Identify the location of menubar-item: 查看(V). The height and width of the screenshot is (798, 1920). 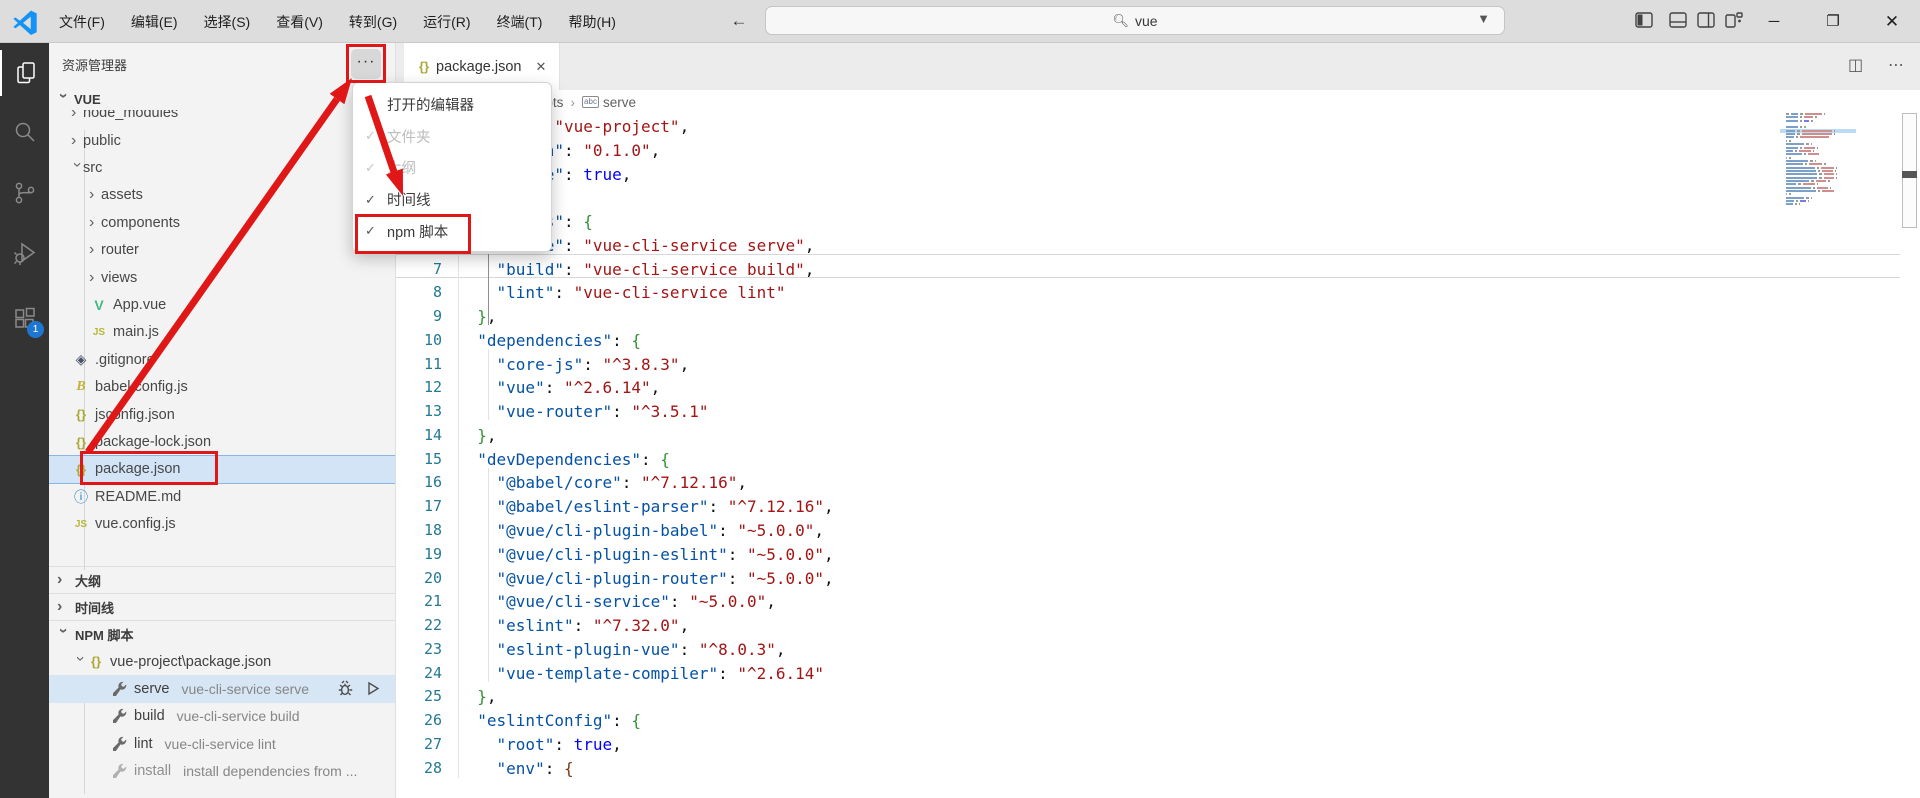
(299, 22).